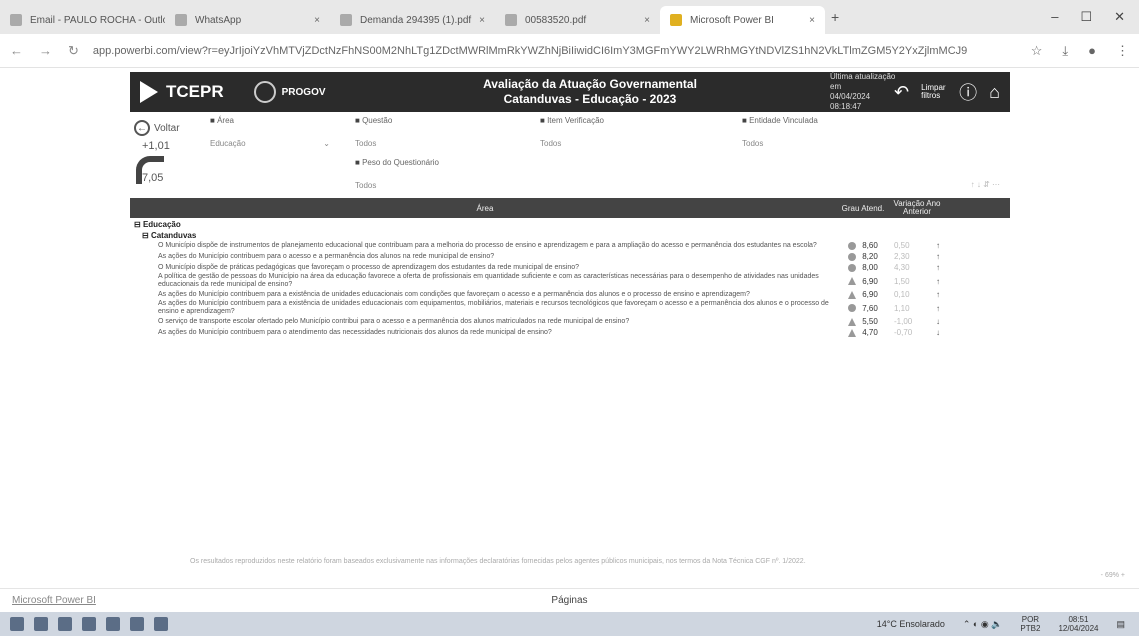 The image size is (1139, 636). Describe the element at coordinates (1030, 619) in the screenshot. I see `lang-label: POR` at that location.